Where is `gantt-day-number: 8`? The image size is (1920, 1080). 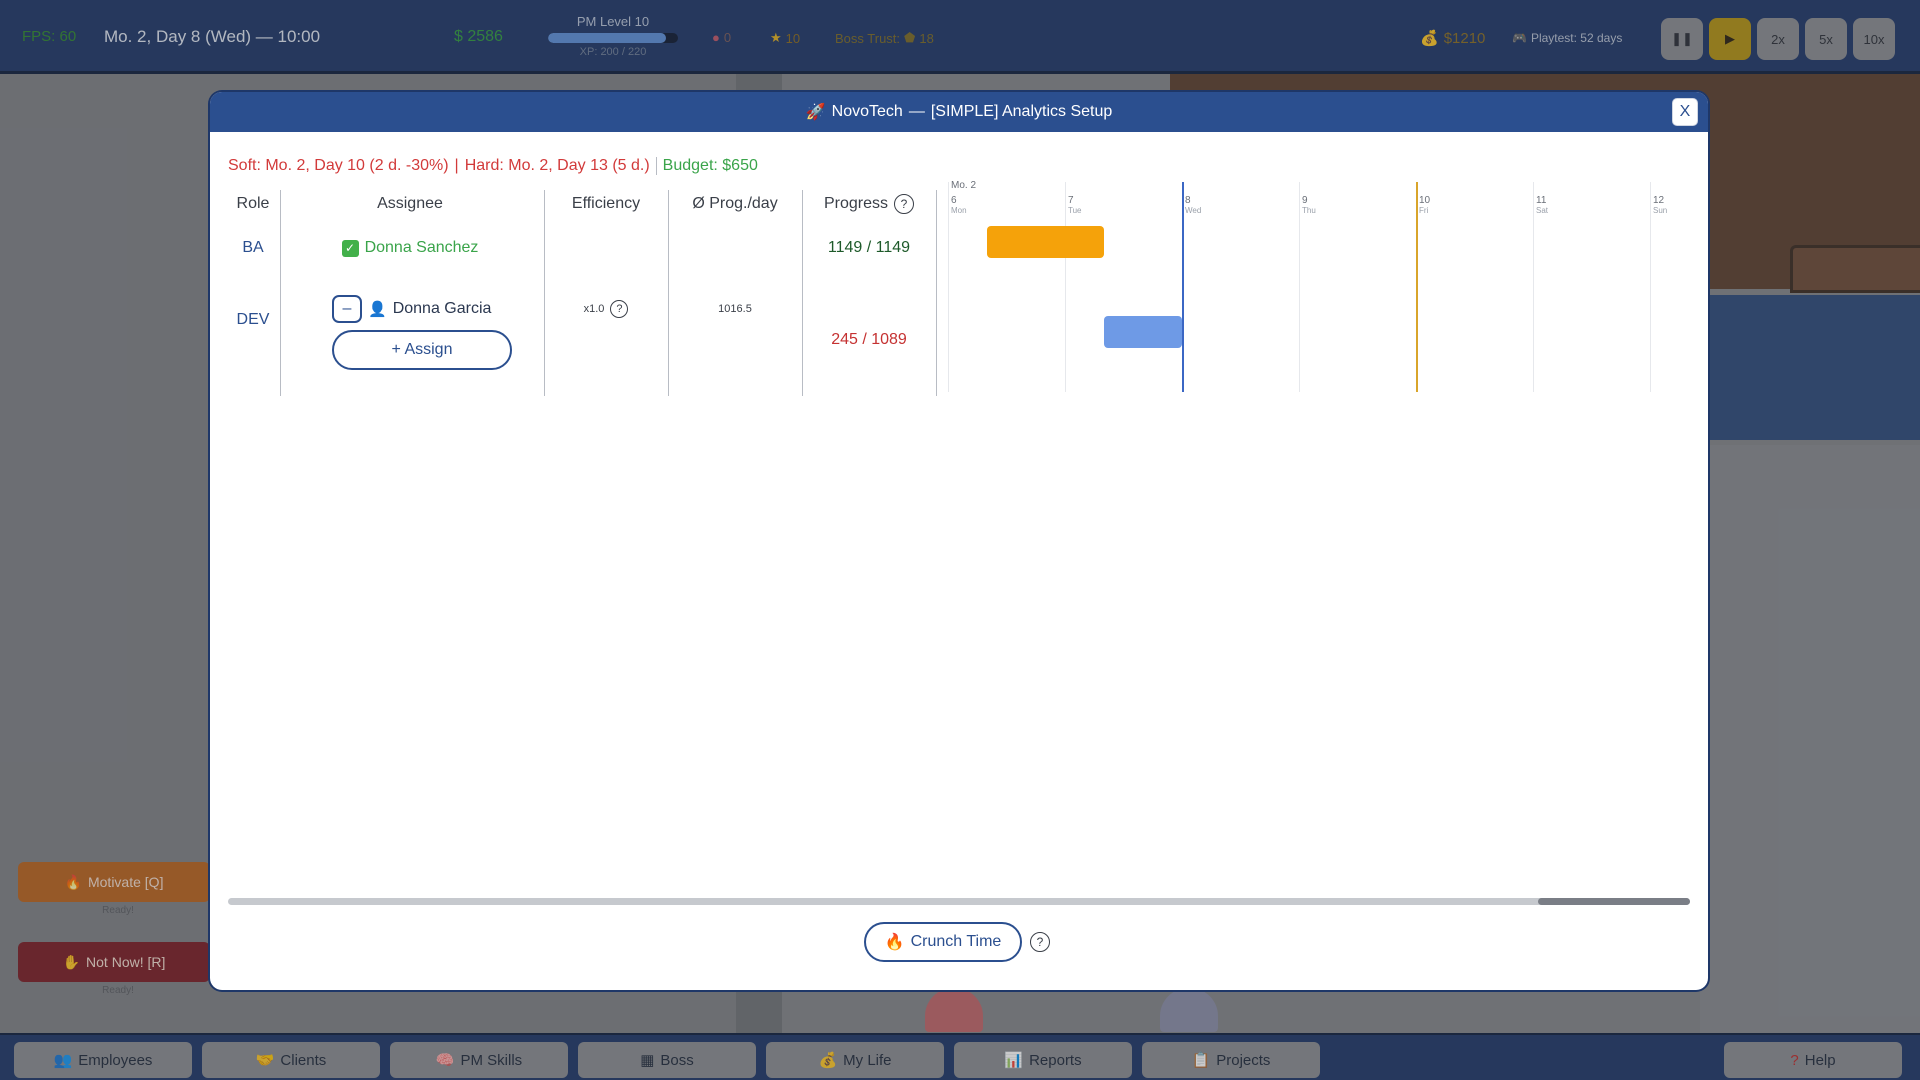 gantt-day-number: 8 is located at coordinates (1188, 200).